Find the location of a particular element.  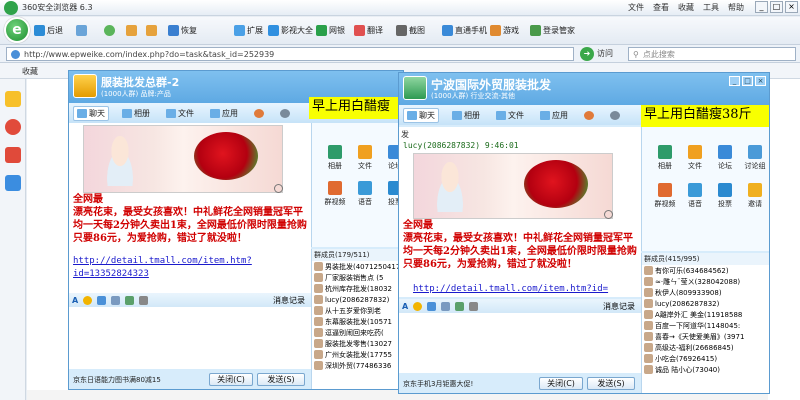

list-item: ≈·雕ㄣ¨莹ㄨ(328042088) is located at coordinates (705, 281).